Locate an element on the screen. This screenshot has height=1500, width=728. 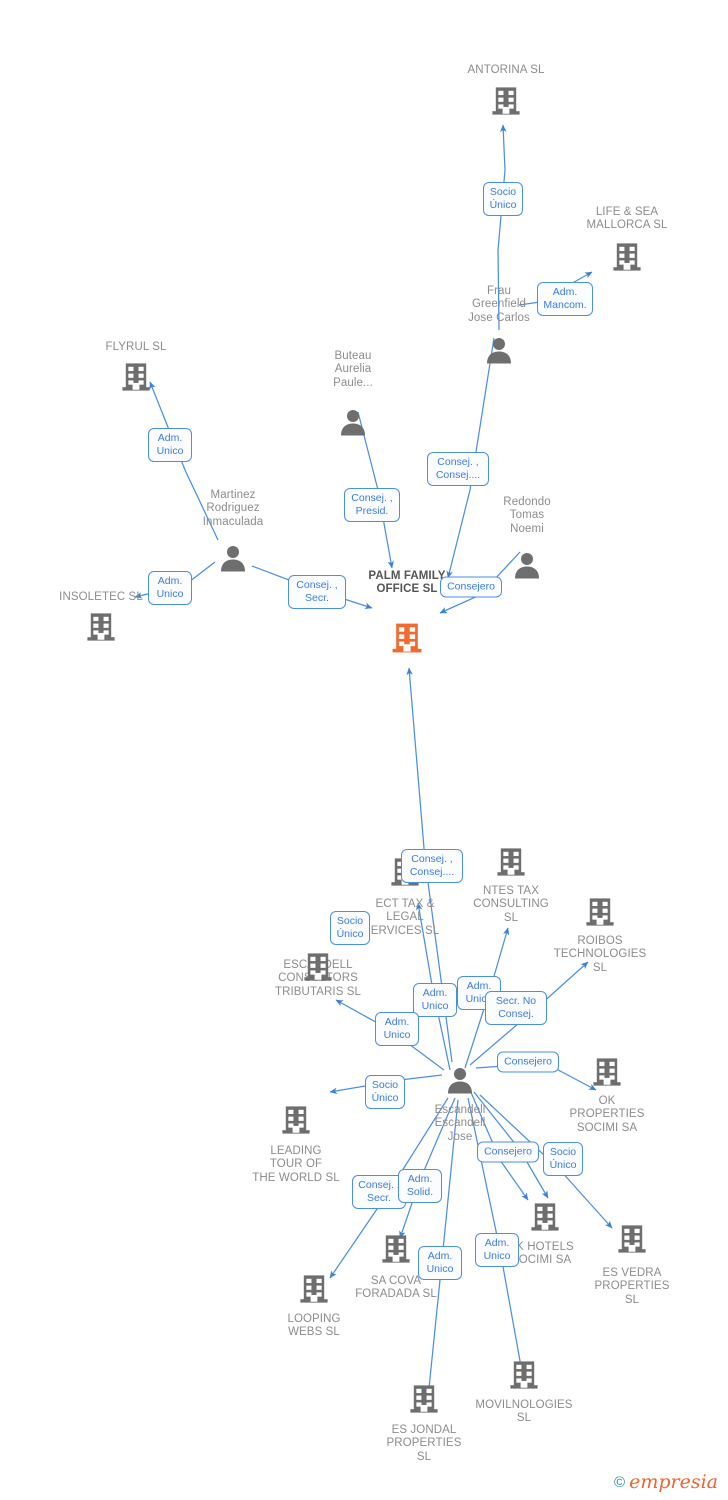
node-label: LEADING TOUR OF THE WORLD SL is located at coordinates (296, 1164).